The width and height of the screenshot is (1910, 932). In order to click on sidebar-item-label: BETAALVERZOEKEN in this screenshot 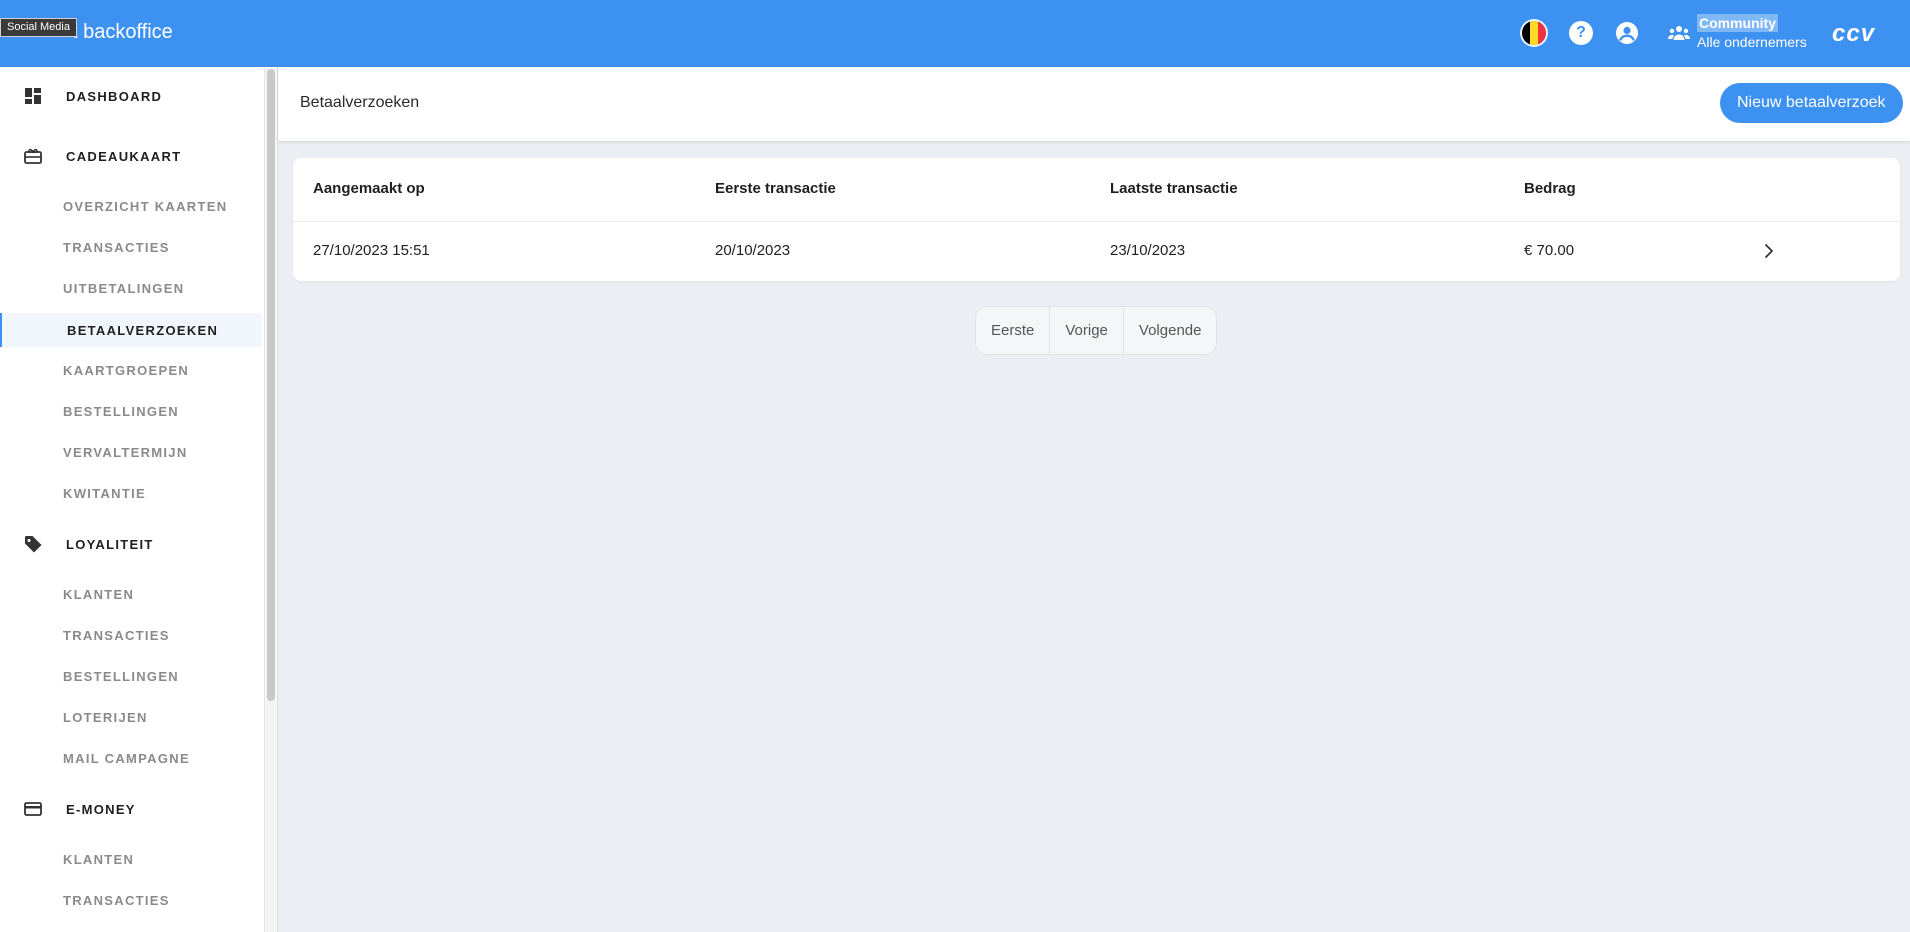, I will do `click(143, 330)`.